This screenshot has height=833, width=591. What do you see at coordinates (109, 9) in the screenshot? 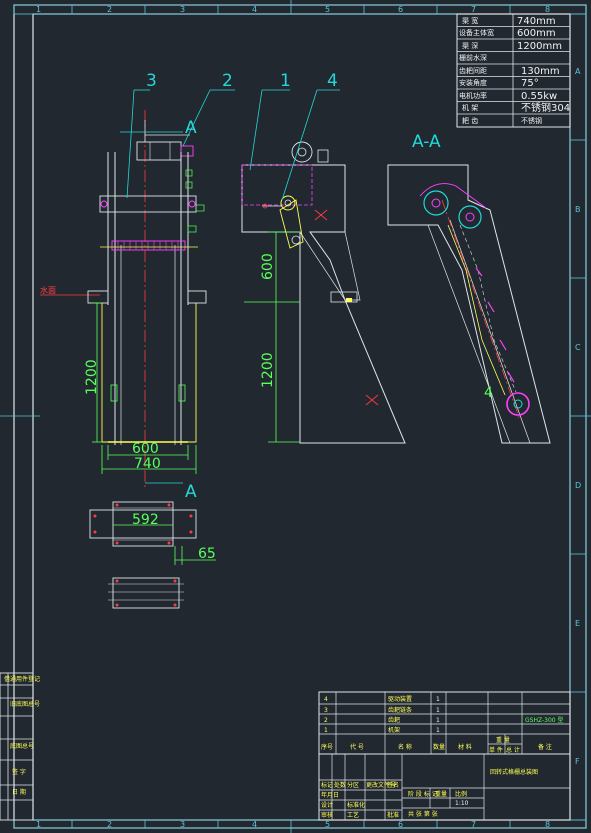
I see `col-label-2: 2` at bounding box center [109, 9].